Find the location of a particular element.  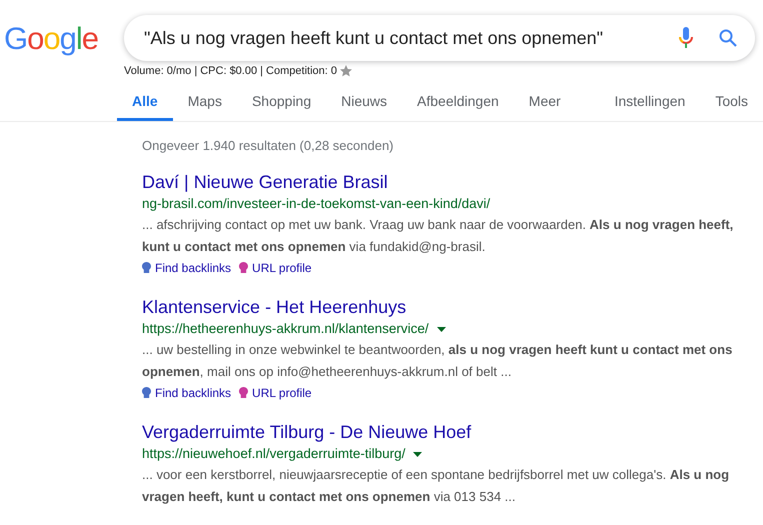

result-stats: Ongeveer 1.940 resultaten (0,28 seconden) is located at coordinates (268, 145).